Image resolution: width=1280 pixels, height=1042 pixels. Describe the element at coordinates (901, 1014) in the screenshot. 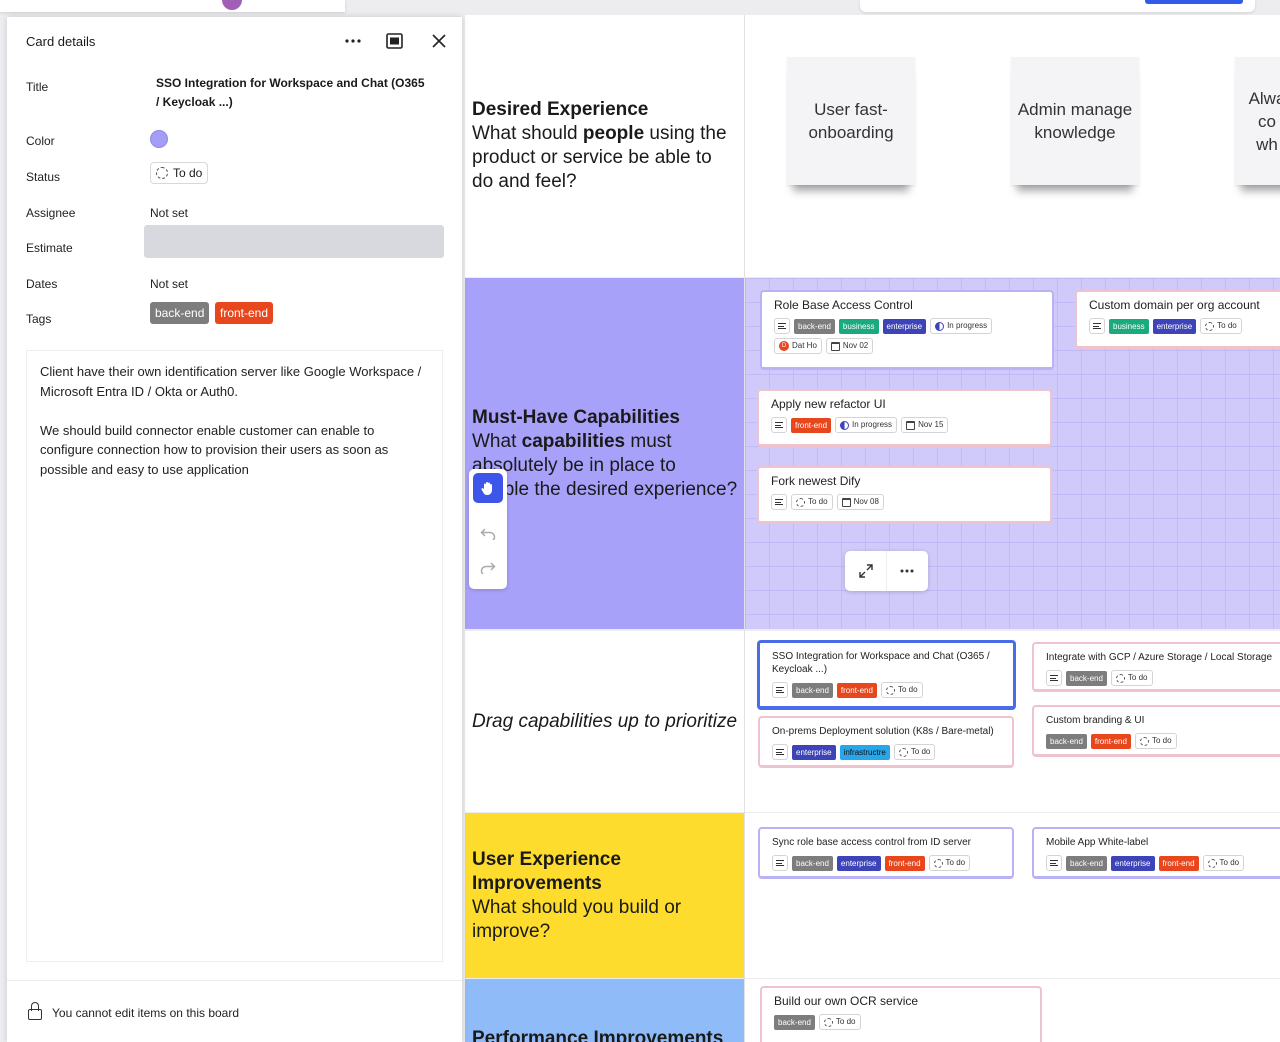

I see `card-ocr: Build our own OCR service back-end To do` at that location.